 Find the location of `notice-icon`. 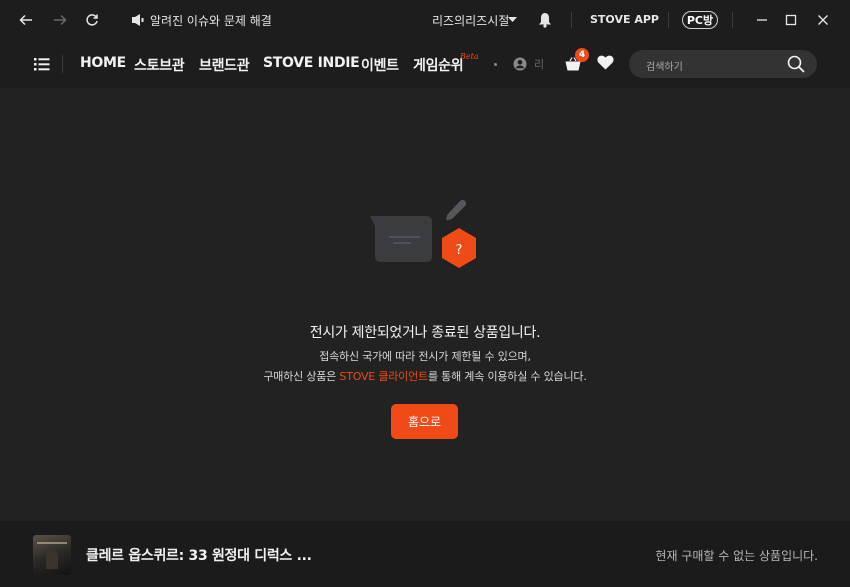

notice-icon is located at coordinates (138, 20).